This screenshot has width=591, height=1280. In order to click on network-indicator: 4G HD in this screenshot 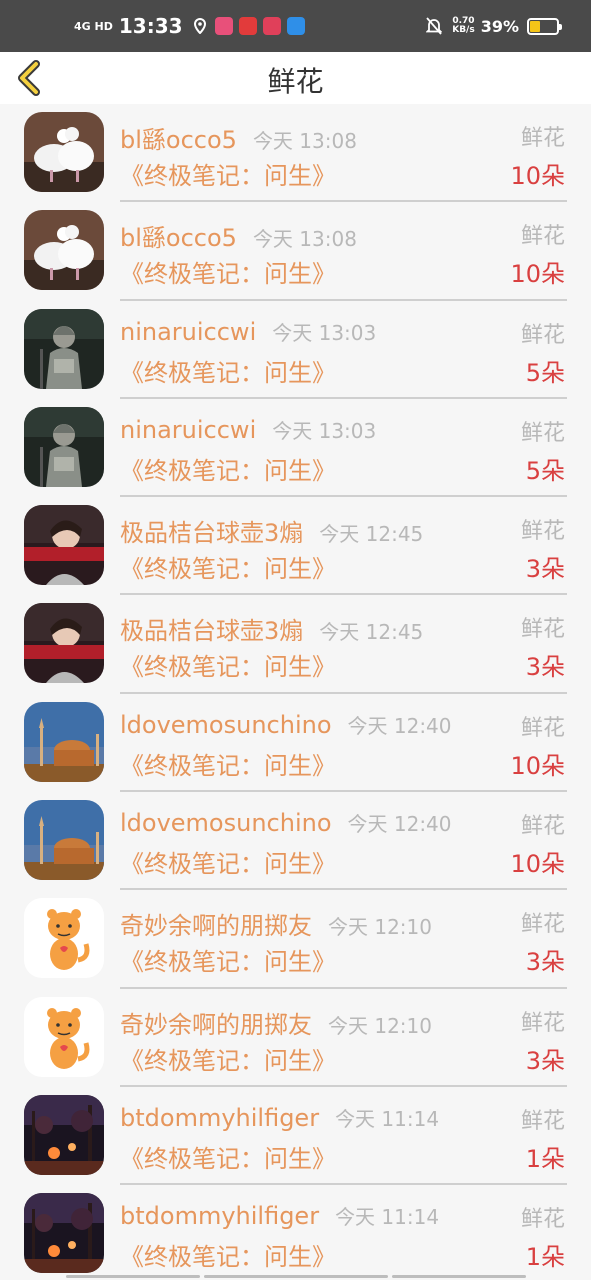, I will do `click(93, 26)`.